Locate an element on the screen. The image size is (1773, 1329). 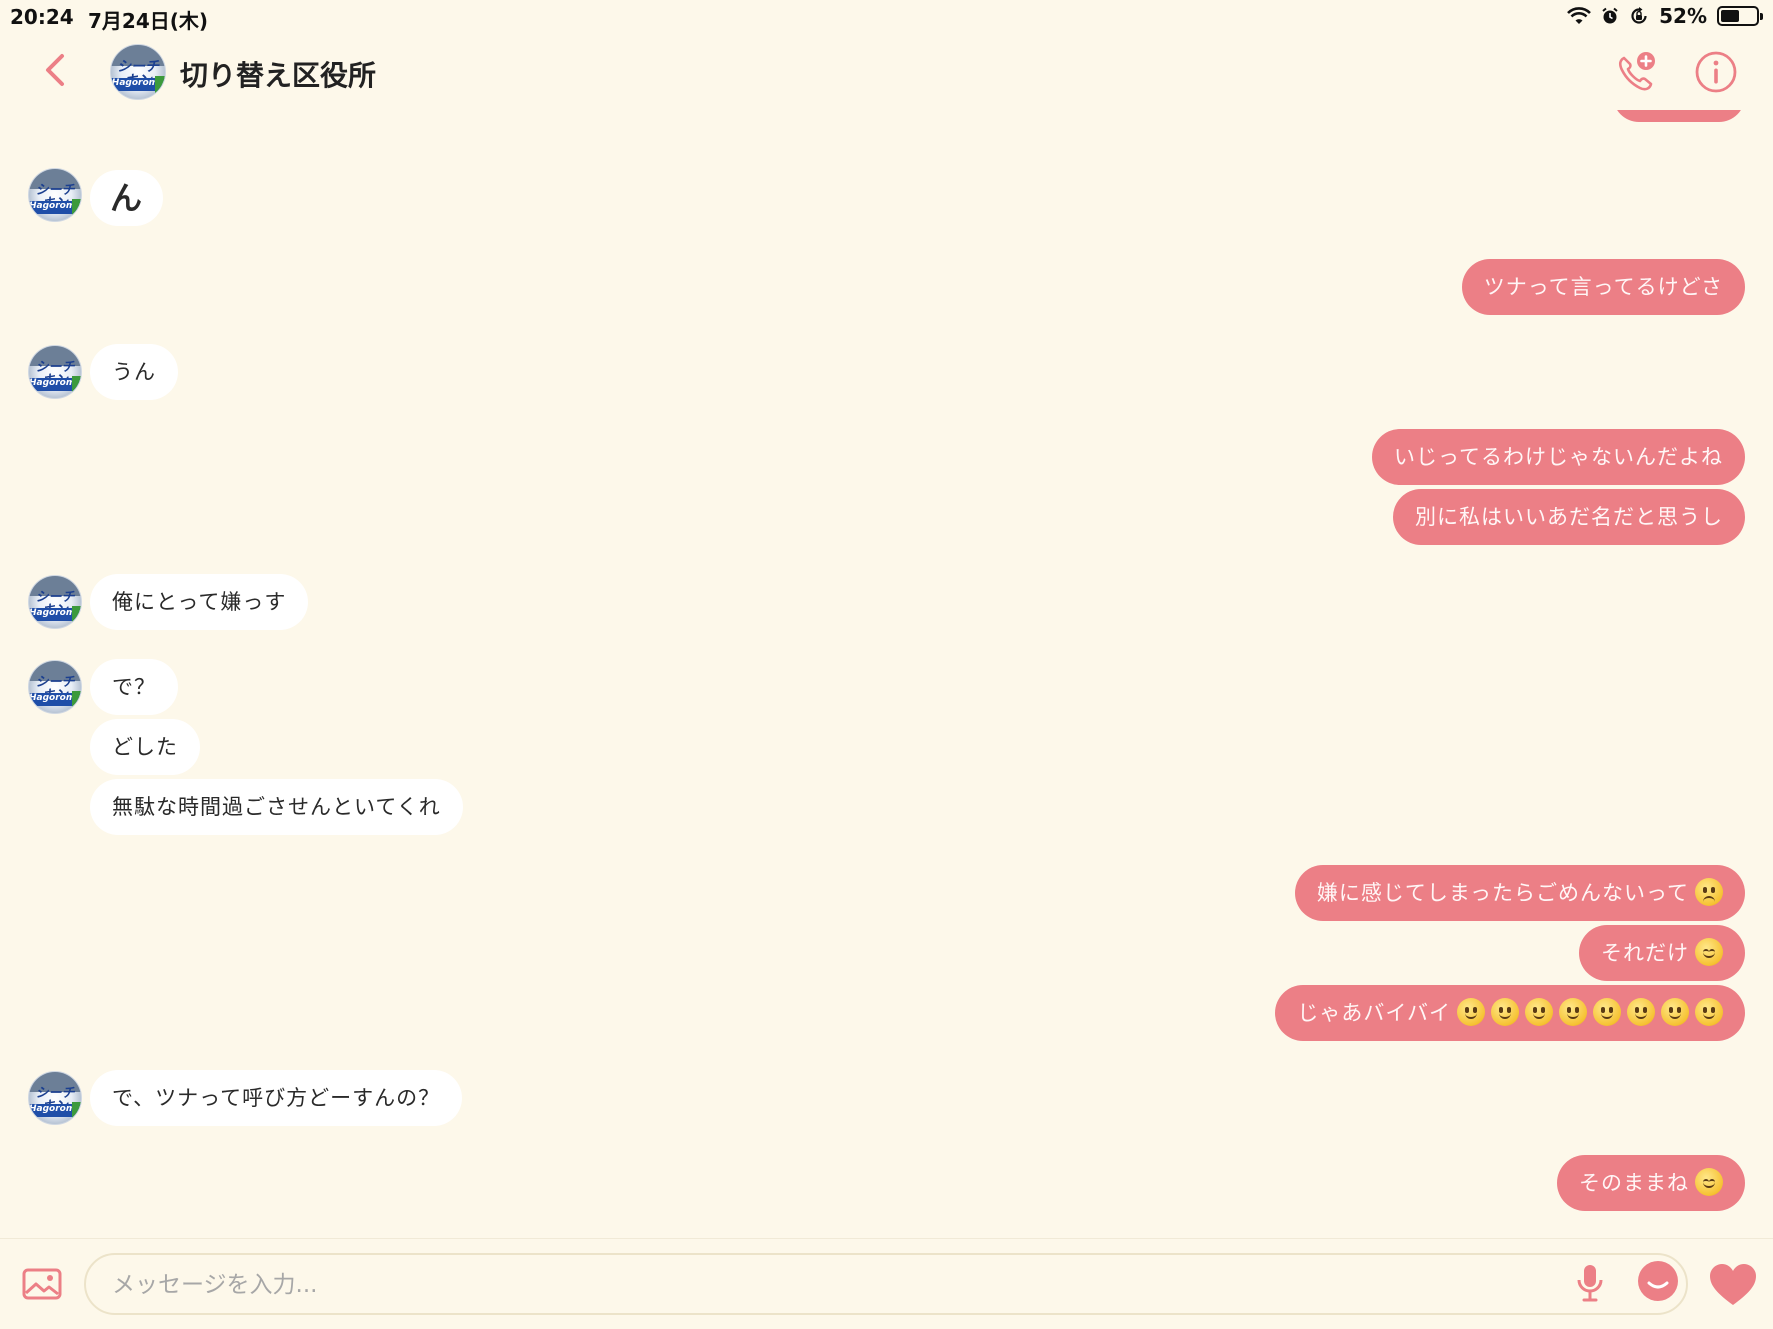
sticker-smile-icon is located at coordinates (1658, 1281).